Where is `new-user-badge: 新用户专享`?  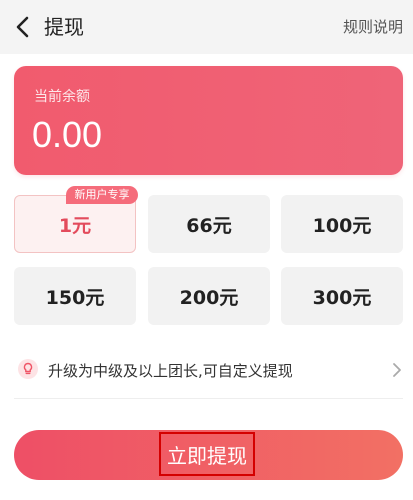
new-user-badge: 新用户专享 is located at coordinates (102, 195).